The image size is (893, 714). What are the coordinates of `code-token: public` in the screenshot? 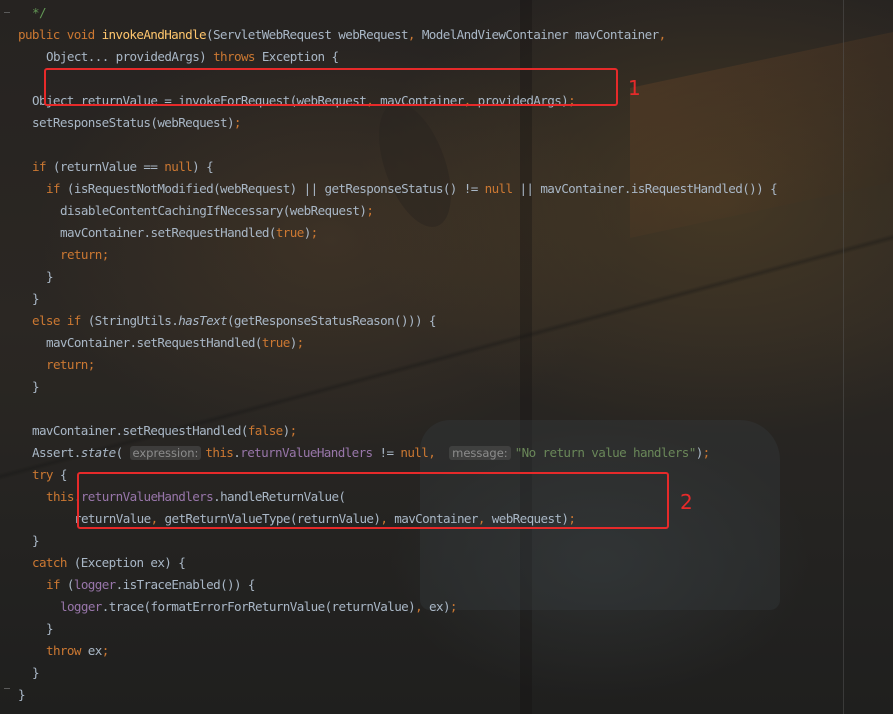 It's located at (42, 34).